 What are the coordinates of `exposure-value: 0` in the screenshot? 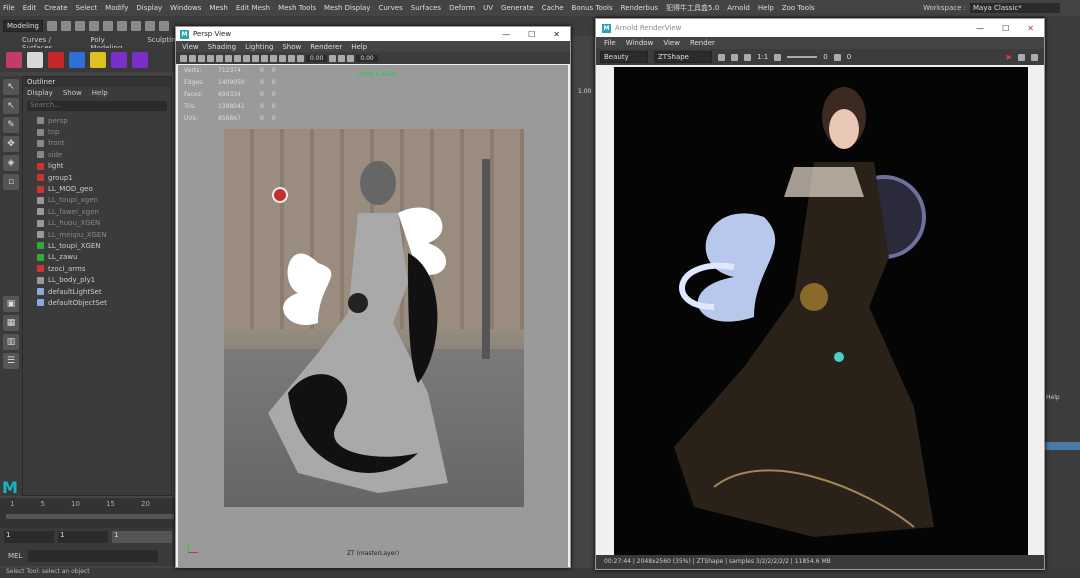 It's located at (825, 57).